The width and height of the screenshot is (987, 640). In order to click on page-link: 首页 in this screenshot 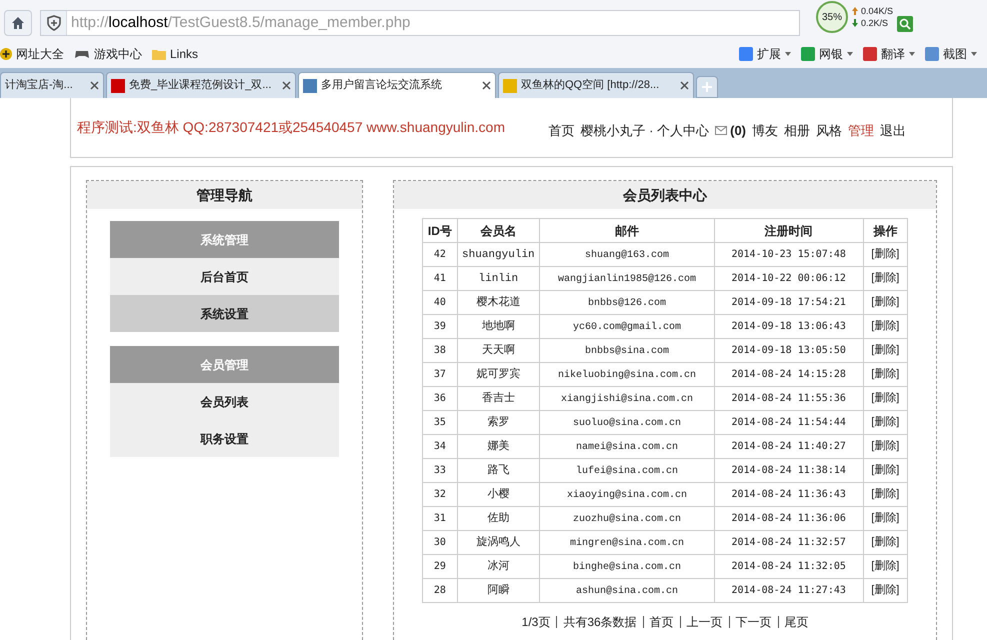, I will do `click(662, 622)`.